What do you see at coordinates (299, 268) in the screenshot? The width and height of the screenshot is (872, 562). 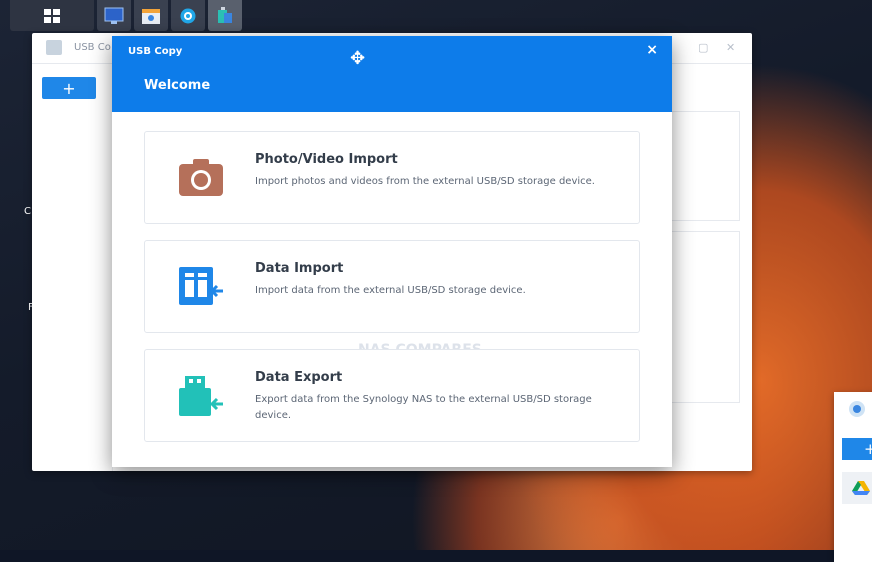 I see `option-title: Data Import` at bounding box center [299, 268].